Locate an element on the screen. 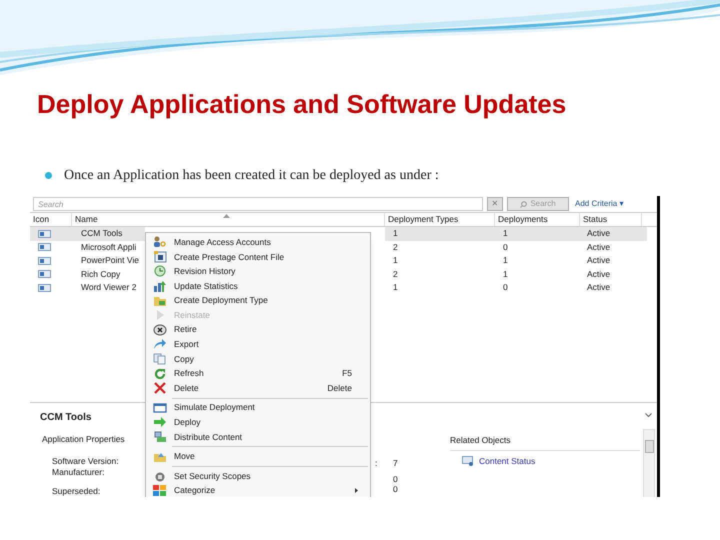 The height and width of the screenshot is (540, 720). property-label: Software Version: is located at coordinates (85, 461).